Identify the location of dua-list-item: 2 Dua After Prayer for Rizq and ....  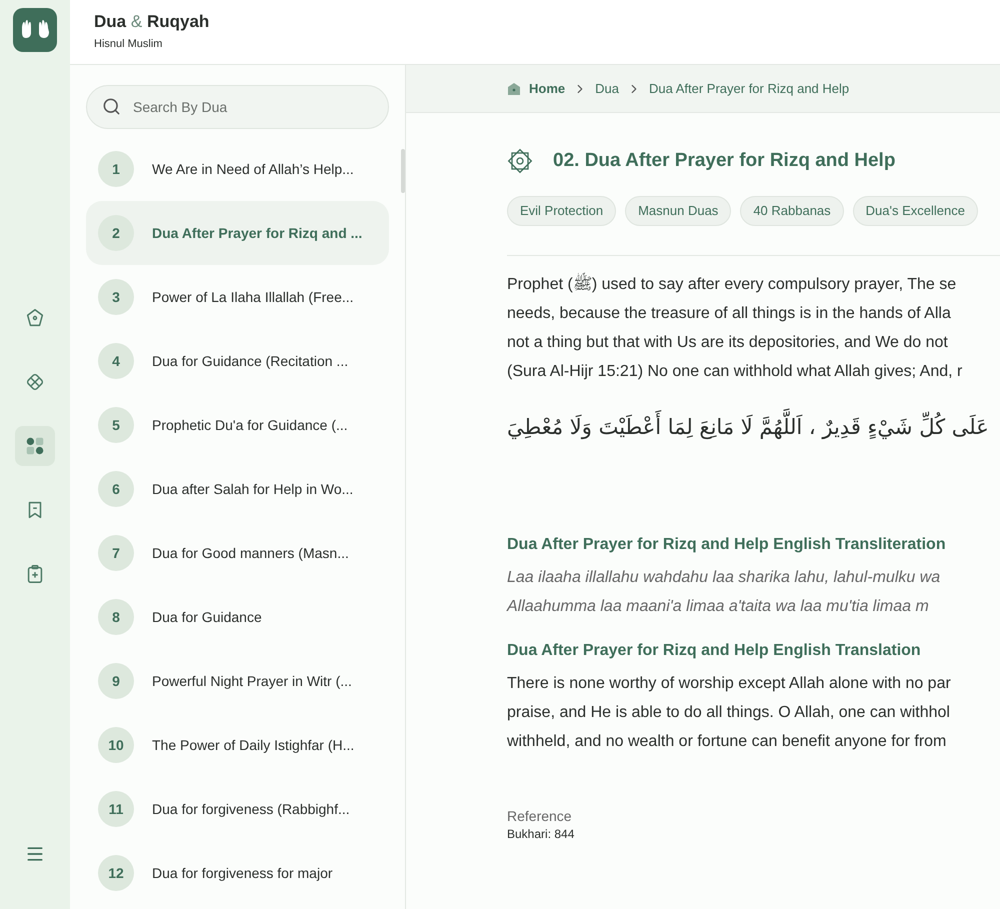
(237, 233).